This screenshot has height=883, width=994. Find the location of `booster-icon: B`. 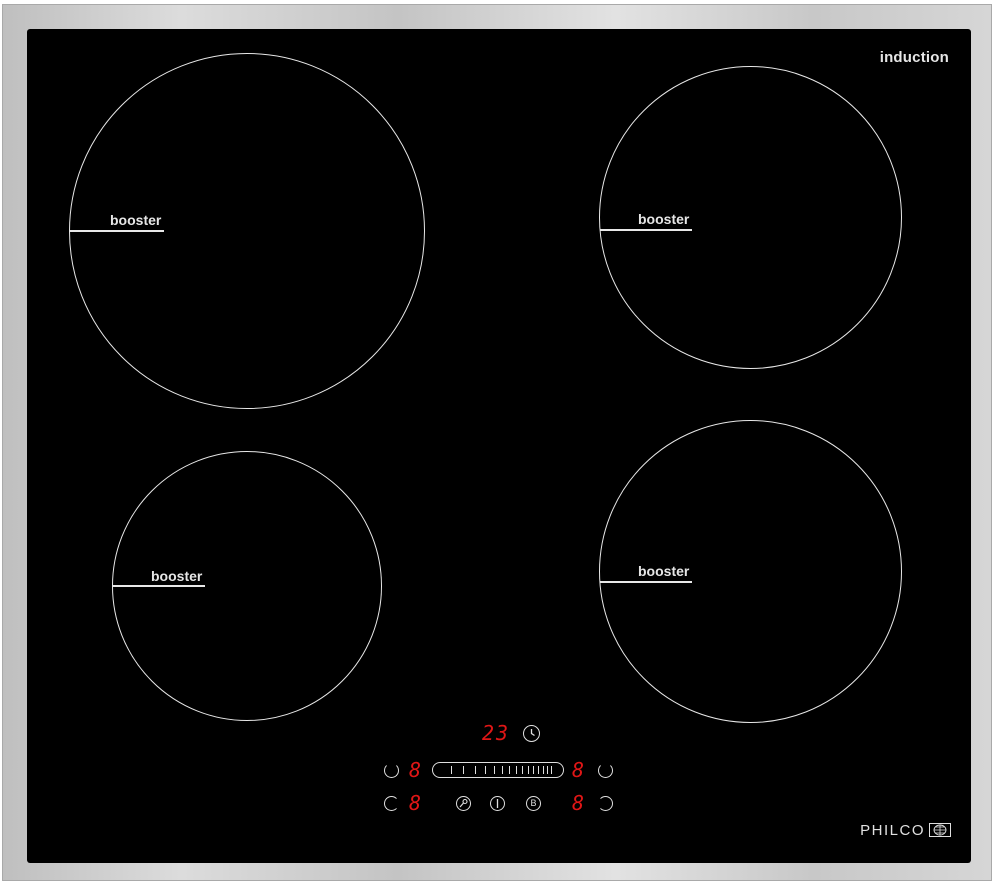

booster-icon: B is located at coordinates (533, 803).